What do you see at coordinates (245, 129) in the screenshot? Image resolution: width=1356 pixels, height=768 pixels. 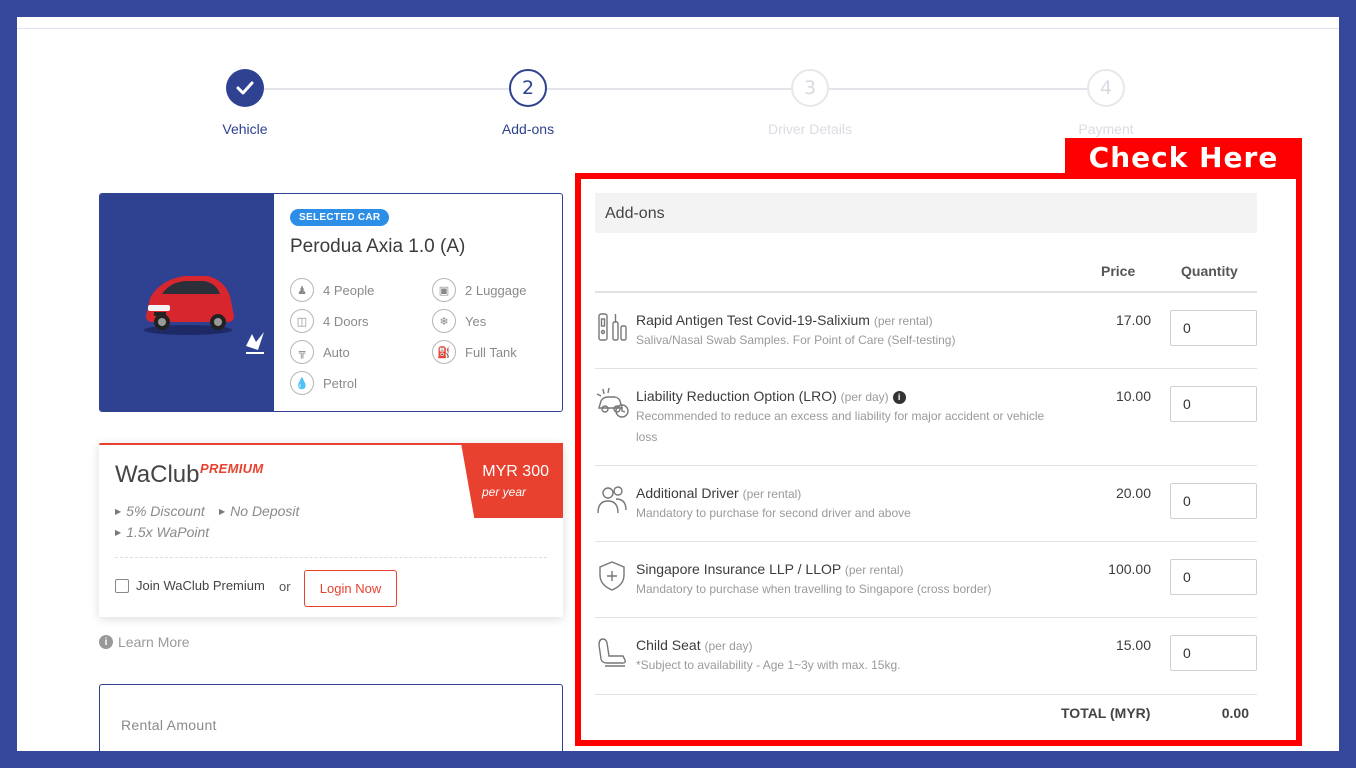 I see `step-label: Vehicle` at bounding box center [245, 129].